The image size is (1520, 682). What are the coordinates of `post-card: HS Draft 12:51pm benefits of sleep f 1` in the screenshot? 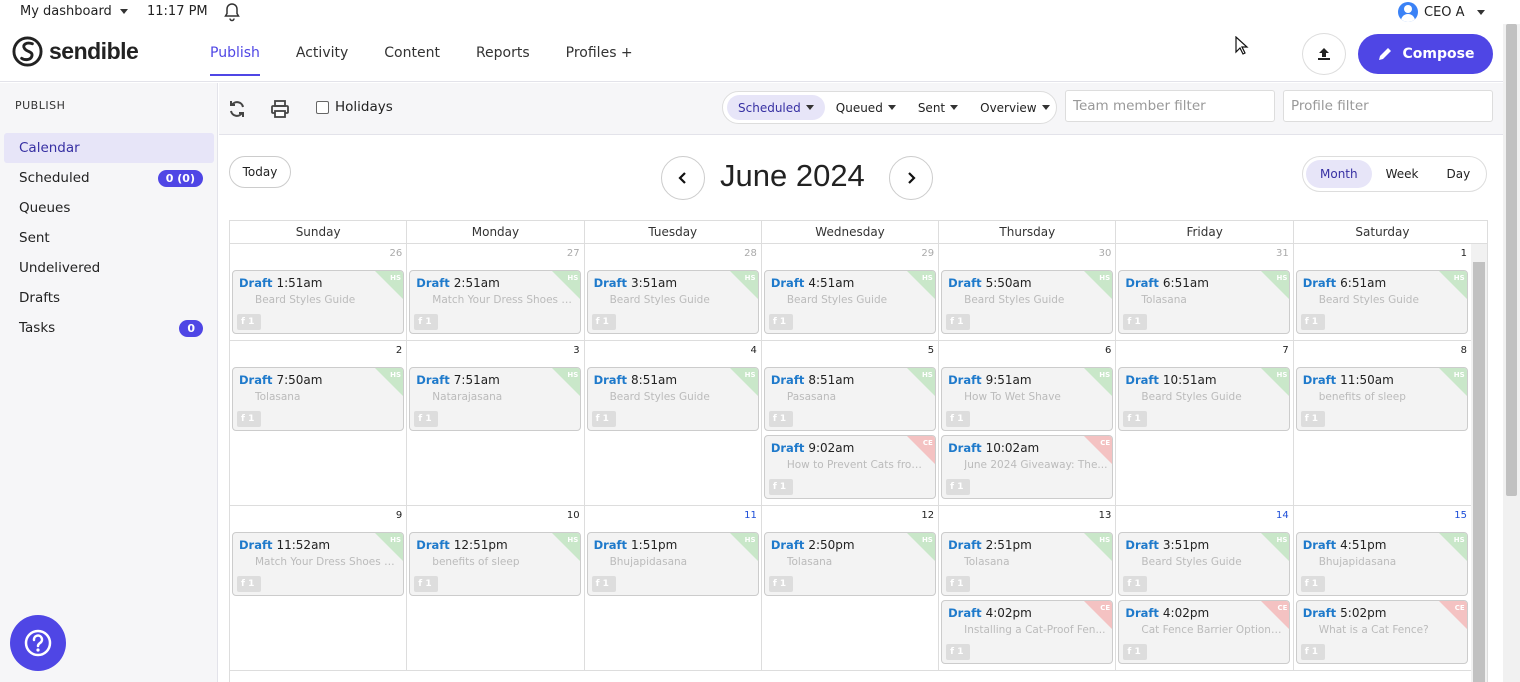 It's located at (495, 564).